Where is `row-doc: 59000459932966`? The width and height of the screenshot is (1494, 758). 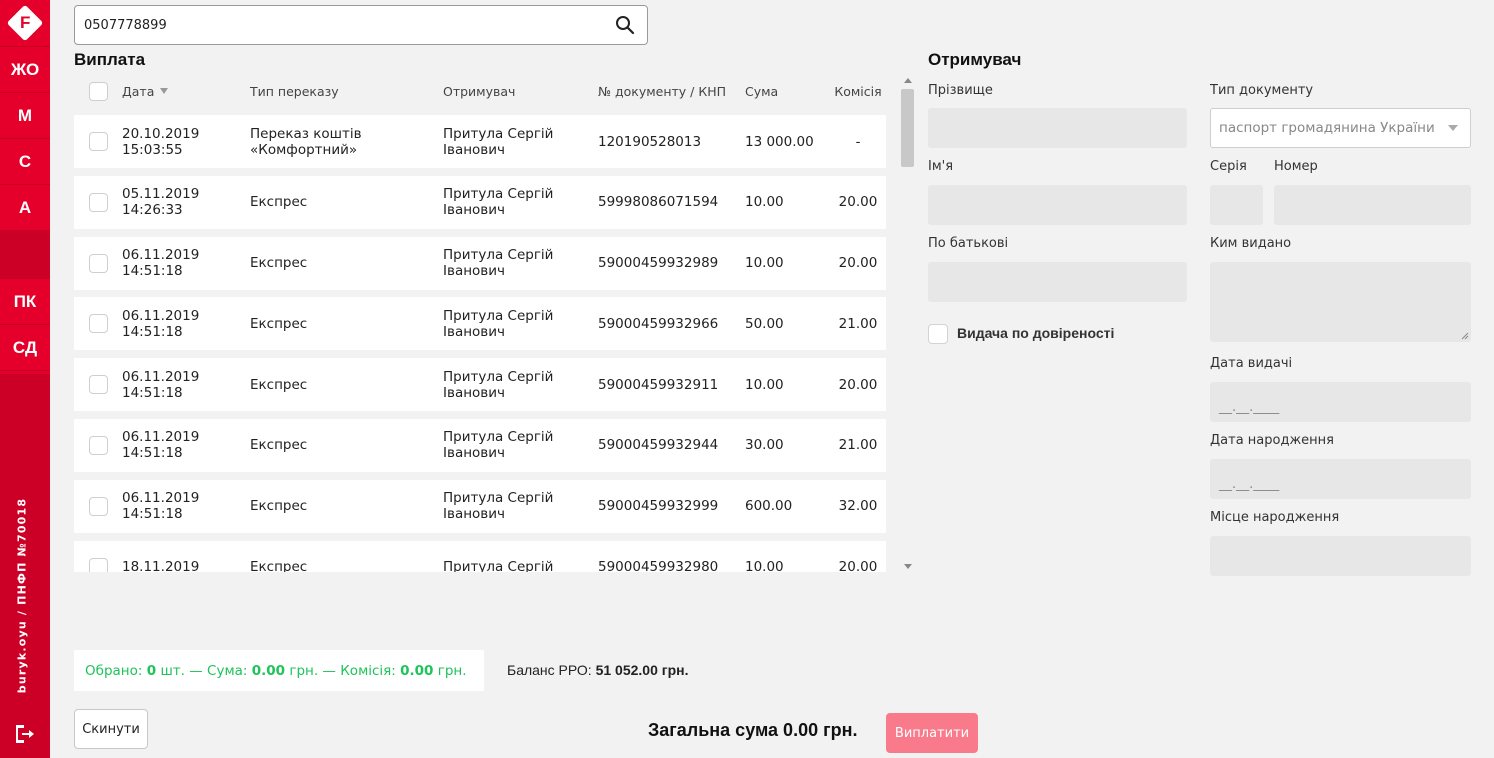
row-doc: 59000459932966 is located at coordinates (658, 323).